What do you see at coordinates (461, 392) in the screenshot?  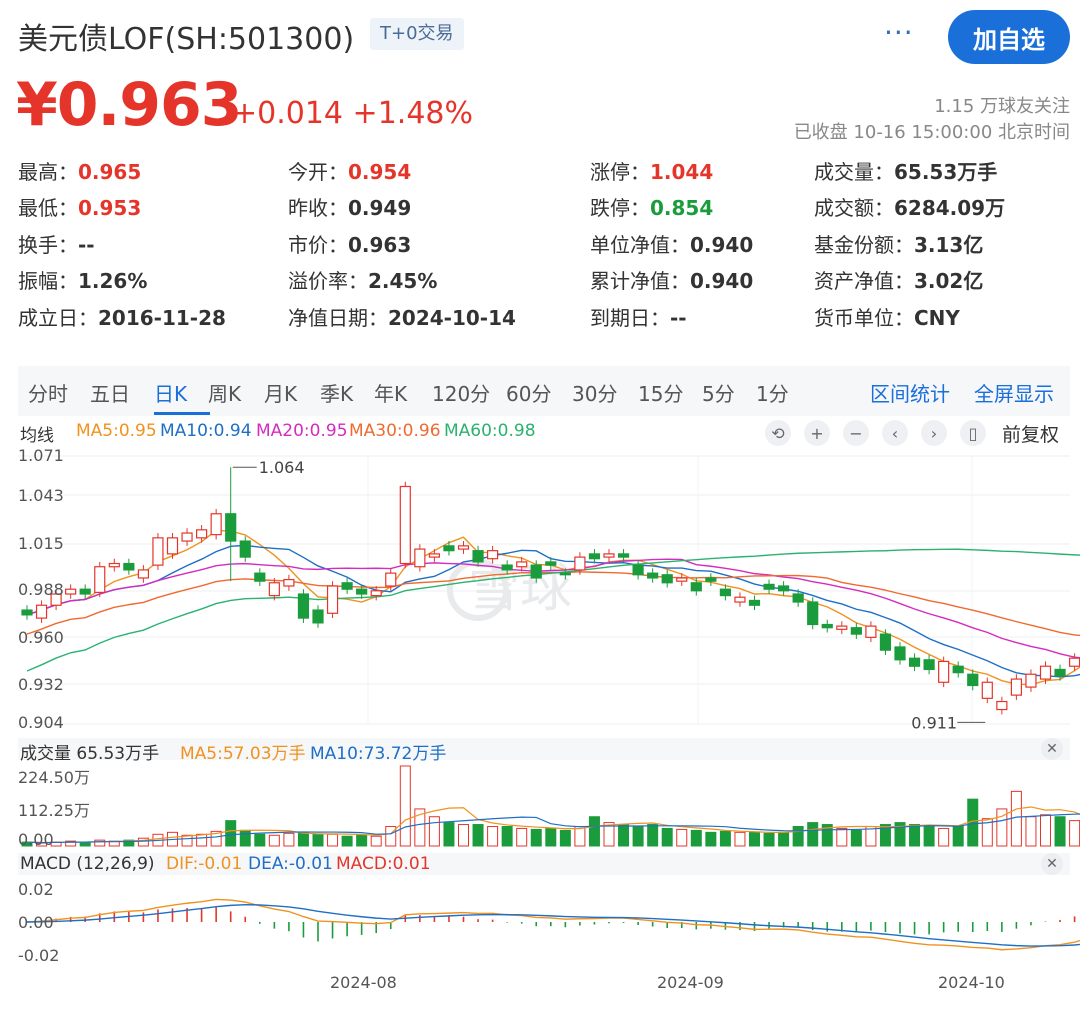 I see `tab-120min: 120分` at bounding box center [461, 392].